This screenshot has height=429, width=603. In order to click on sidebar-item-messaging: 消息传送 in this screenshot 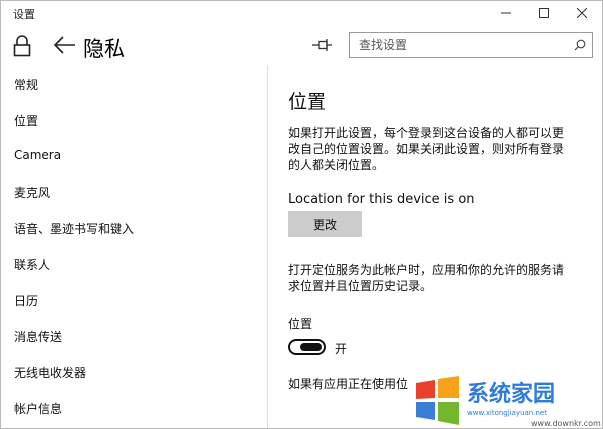, I will do `click(38, 336)`.